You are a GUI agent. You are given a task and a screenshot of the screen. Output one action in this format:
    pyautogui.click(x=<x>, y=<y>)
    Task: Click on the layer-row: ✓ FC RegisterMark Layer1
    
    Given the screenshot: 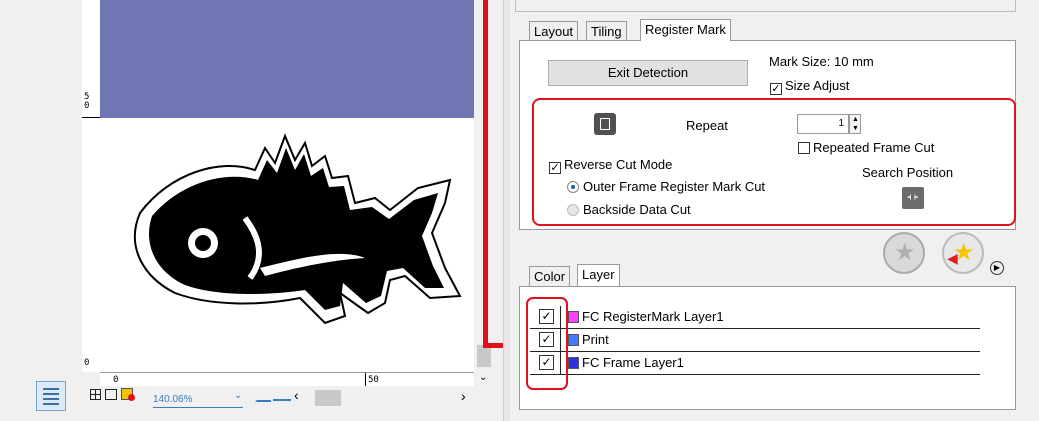 What is the action you would take?
    pyautogui.click(x=755, y=317)
    